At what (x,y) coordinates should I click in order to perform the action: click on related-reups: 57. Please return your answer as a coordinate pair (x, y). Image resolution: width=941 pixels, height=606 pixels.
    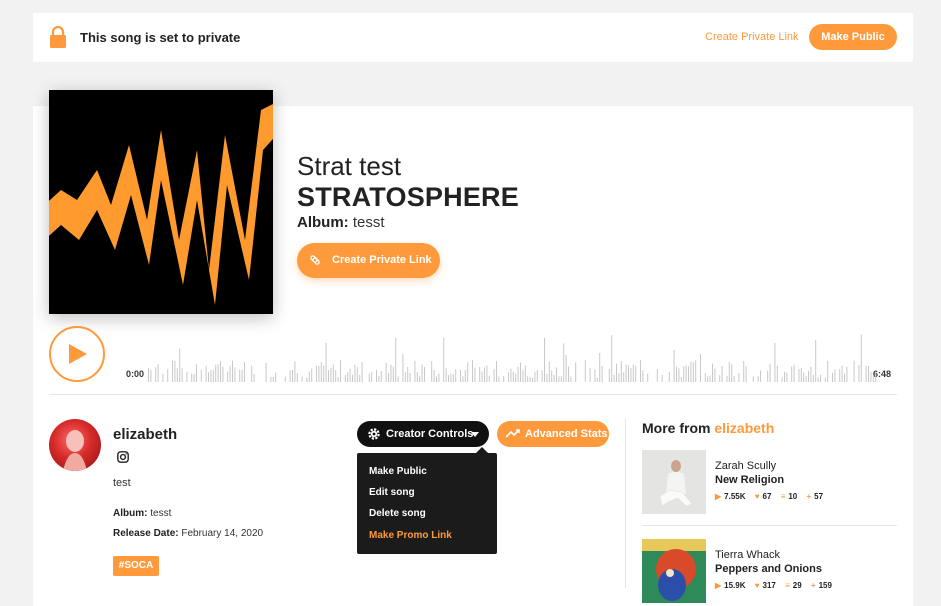
    Looking at the image, I should click on (819, 496).